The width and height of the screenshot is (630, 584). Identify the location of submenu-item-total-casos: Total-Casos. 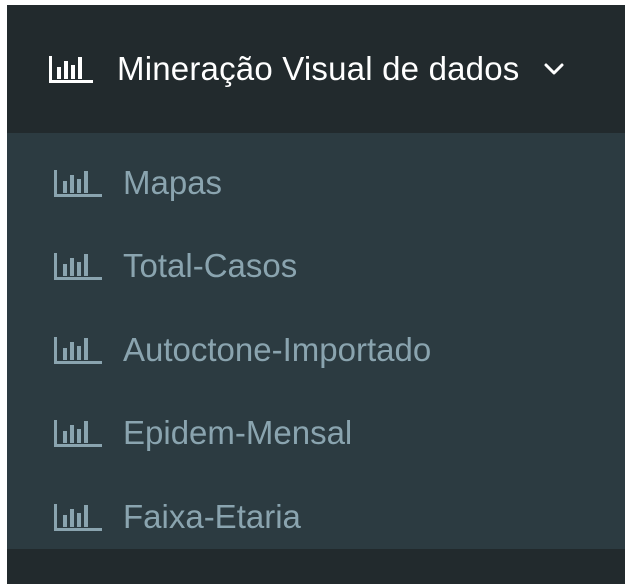
(316, 266).